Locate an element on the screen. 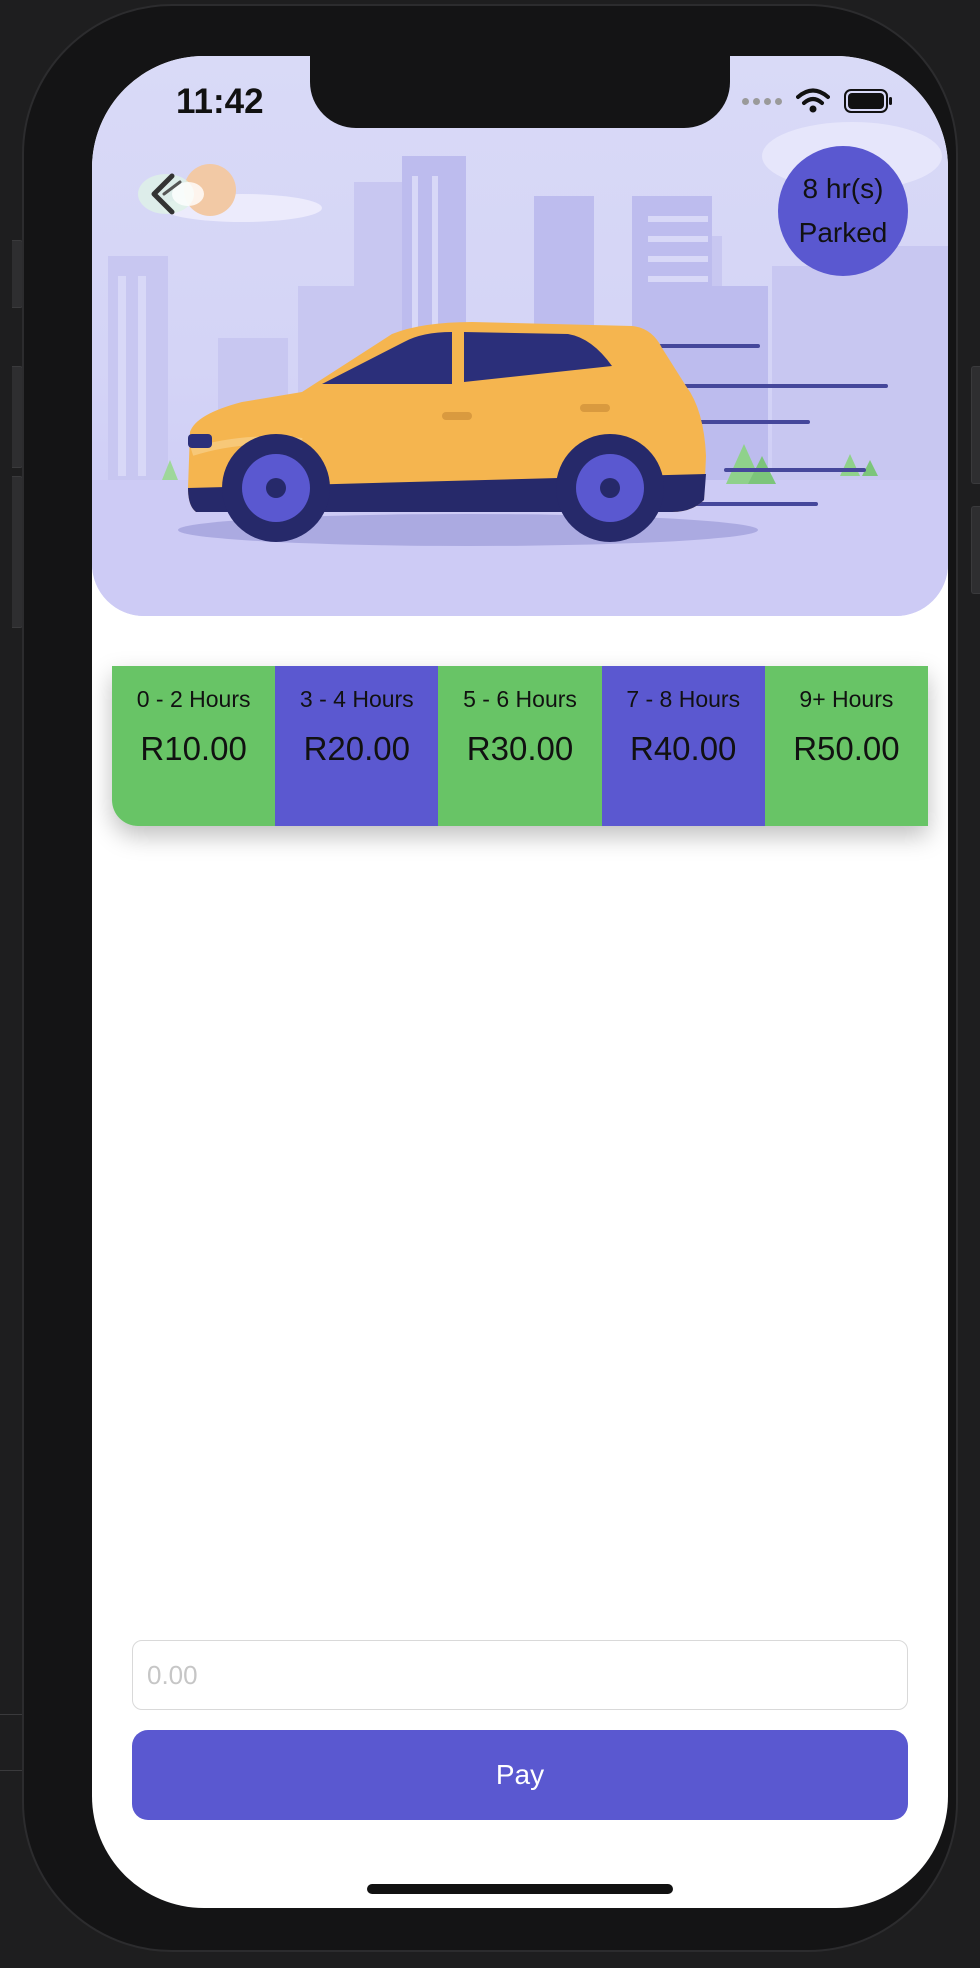 This screenshot has height=1968, width=980. rate-cell: 3 - 4 Hours R20.00 is located at coordinates (357, 746).